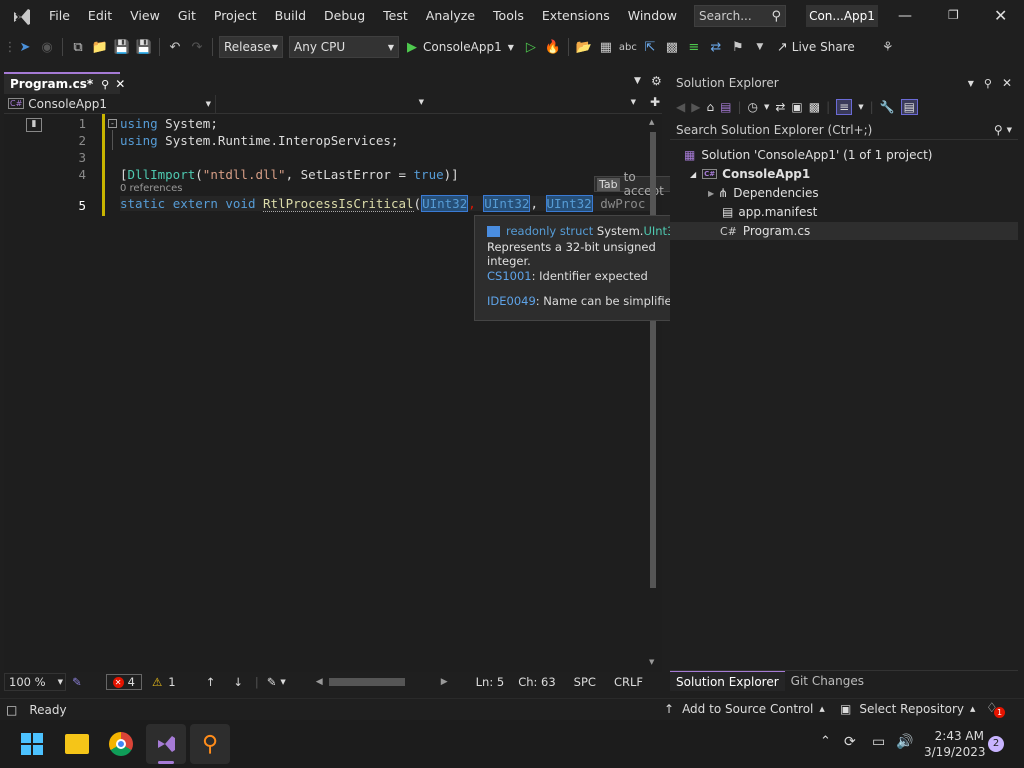 This screenshot has width=1024, height=768. What do you see at coordinates (576, 16) in the screenshot?
I see `menu-extensions: Extensions` at bounding box center [576, 16].